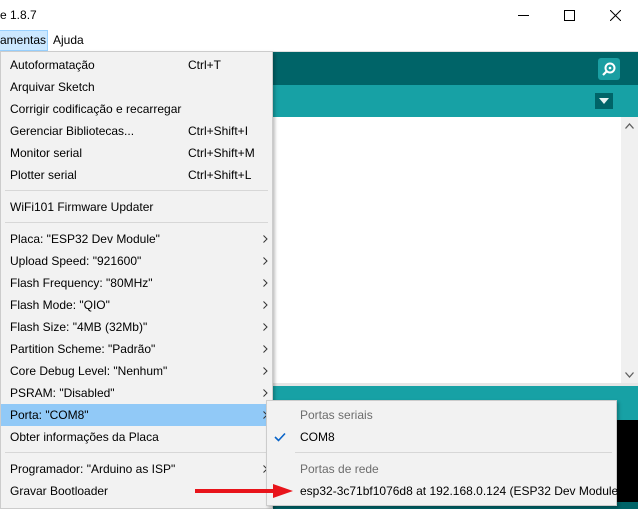 The width and height of the screenshot is (638, 509). Describe the element at coordinates (82, 207) in the screenshot. I see `menu-item-label: WiFi101 Firmware Updater` at that location.